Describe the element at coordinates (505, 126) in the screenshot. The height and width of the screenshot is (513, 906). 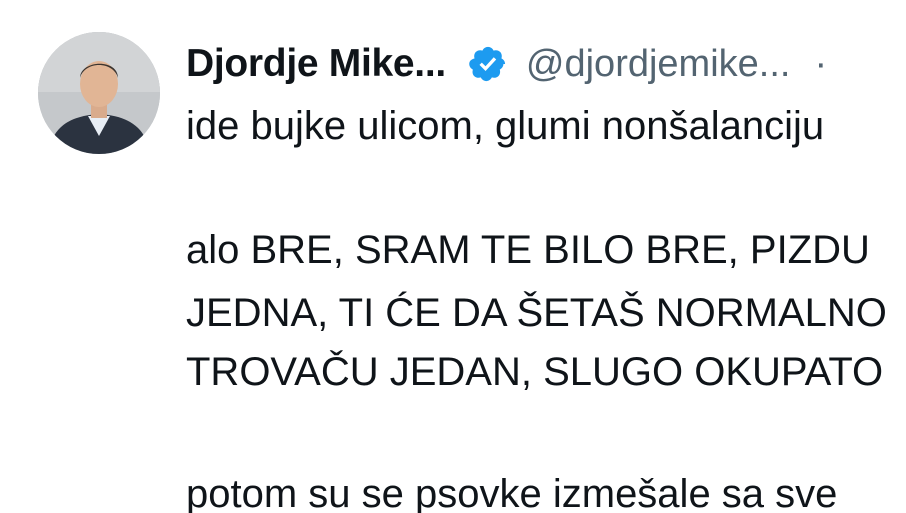
I see `tweet-text-line: ide bujke ulicom, glumi nonšalanciju` at that location.